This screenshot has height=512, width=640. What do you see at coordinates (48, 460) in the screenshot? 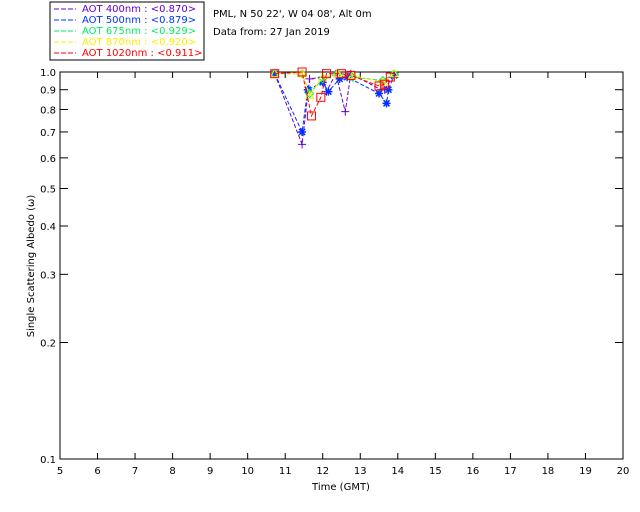
I see `y-tick-label: 0.1` at bounding box center [48, 460].